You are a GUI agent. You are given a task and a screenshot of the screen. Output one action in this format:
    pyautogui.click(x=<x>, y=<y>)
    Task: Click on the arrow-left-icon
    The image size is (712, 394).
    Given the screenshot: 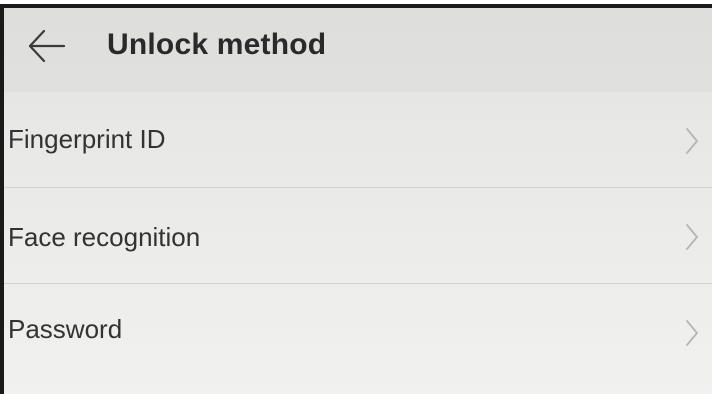 What is the action you would take?
    pyautogui.click(x=47, y=46)
    